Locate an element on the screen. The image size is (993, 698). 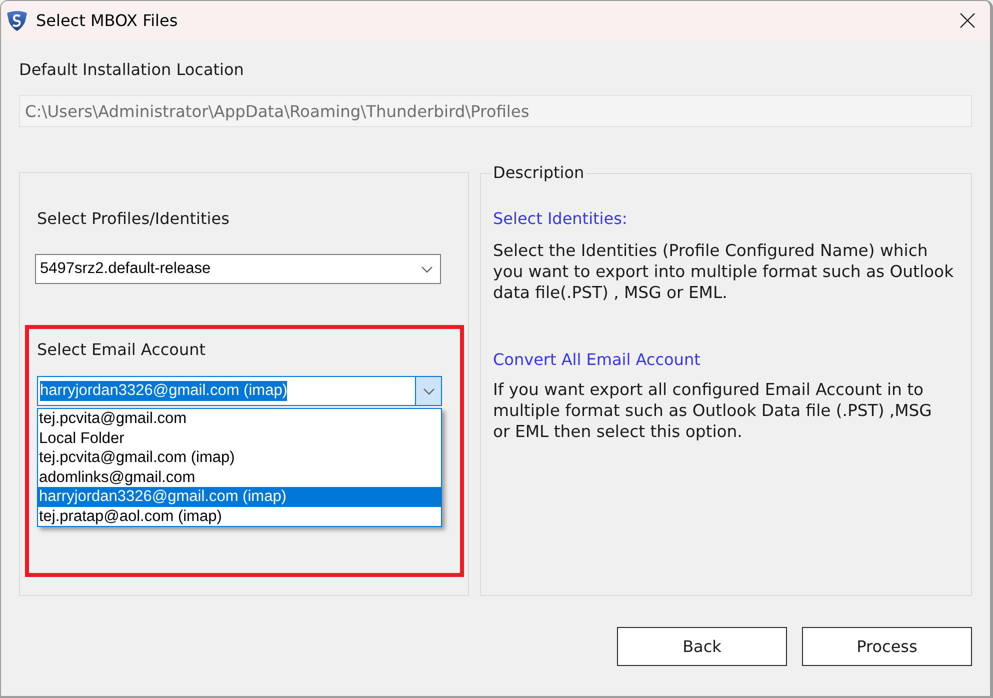
dropdown-option: tej.pcvita@gmail.com is located at coordinates (239, 418).